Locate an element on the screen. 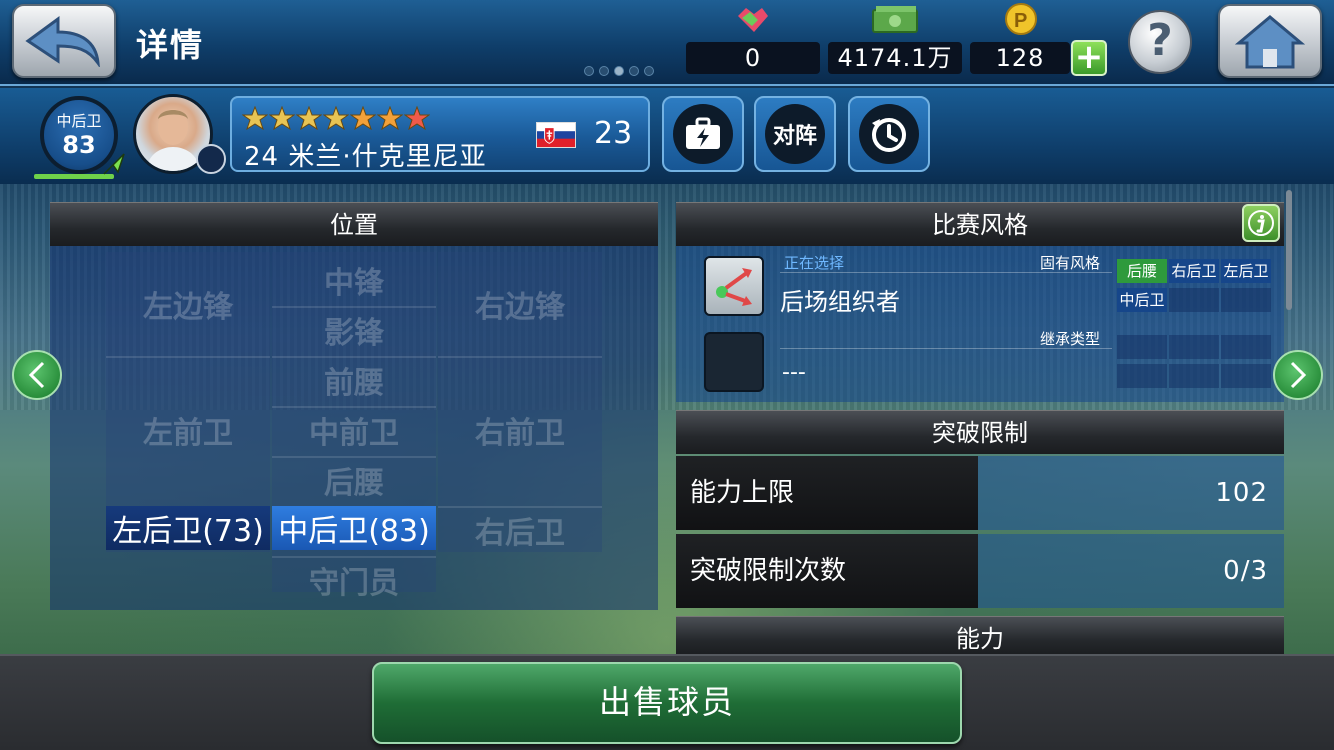 The width and height of the screenshot is (1334, 750). style-tag: 右后卫 is located at coordinates (1194, 271).